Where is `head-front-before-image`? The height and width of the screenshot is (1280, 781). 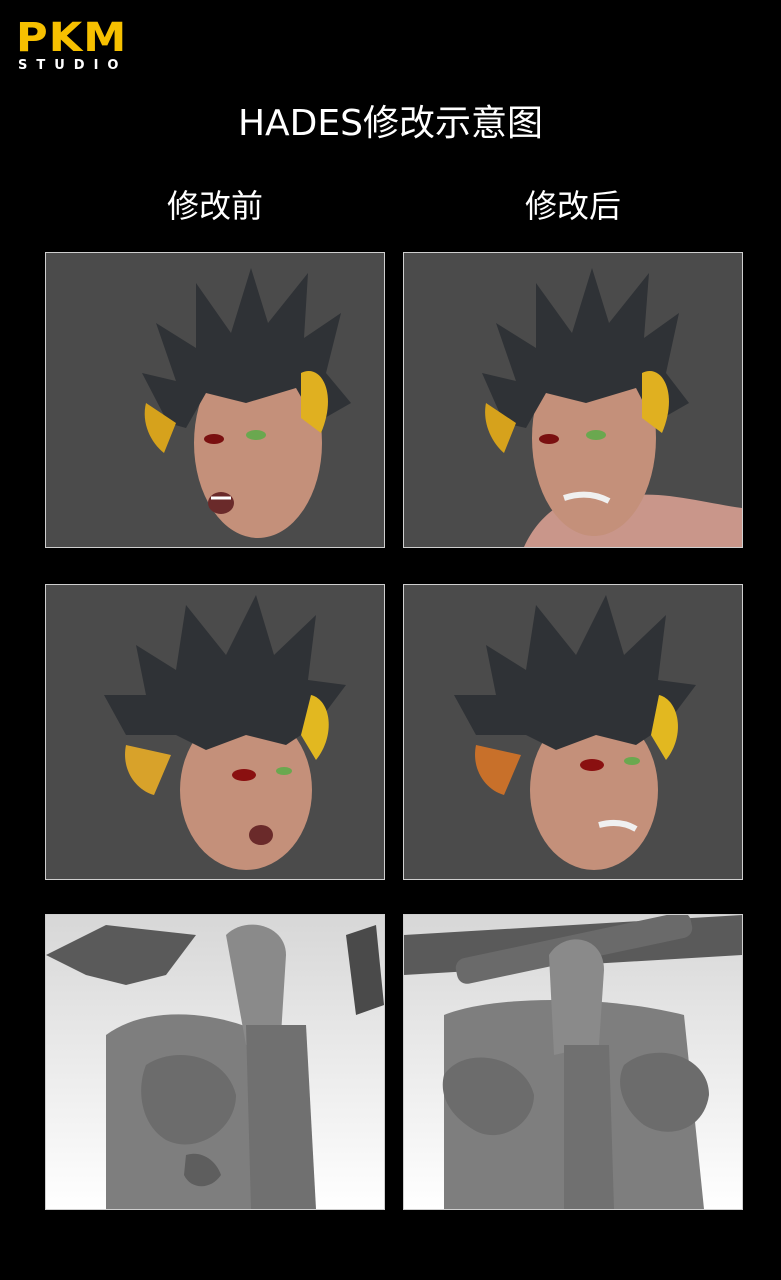 head-front-before-image is located at coordinates (215, 400).